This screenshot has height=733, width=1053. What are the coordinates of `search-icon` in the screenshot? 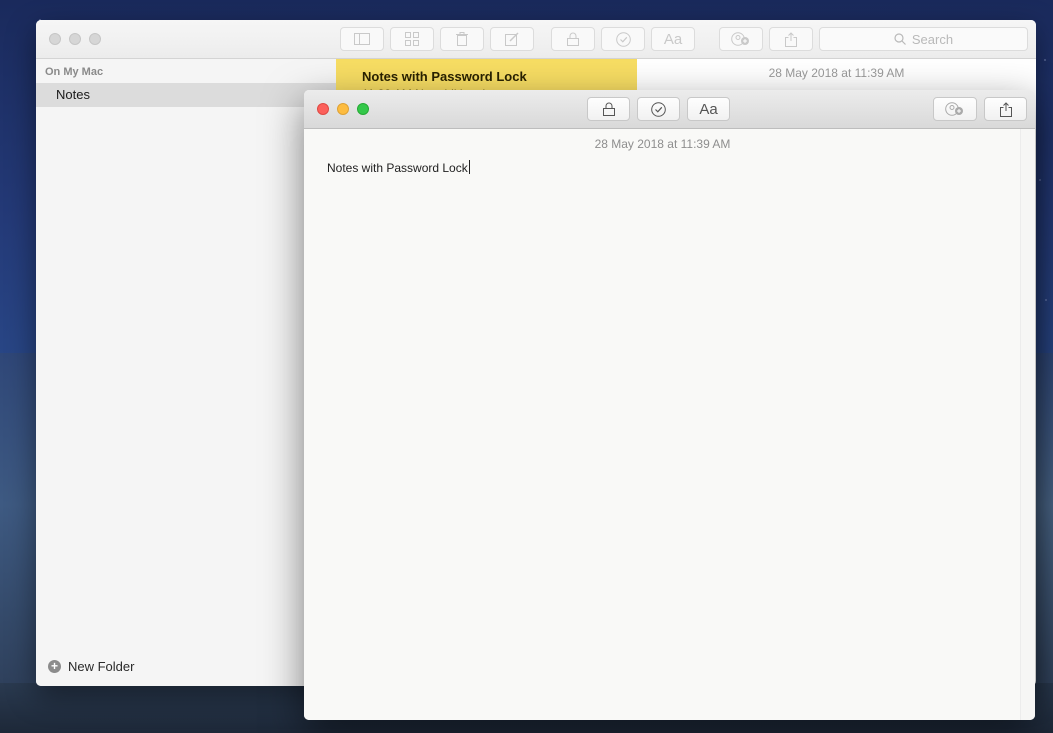 It's located at (900, 39).